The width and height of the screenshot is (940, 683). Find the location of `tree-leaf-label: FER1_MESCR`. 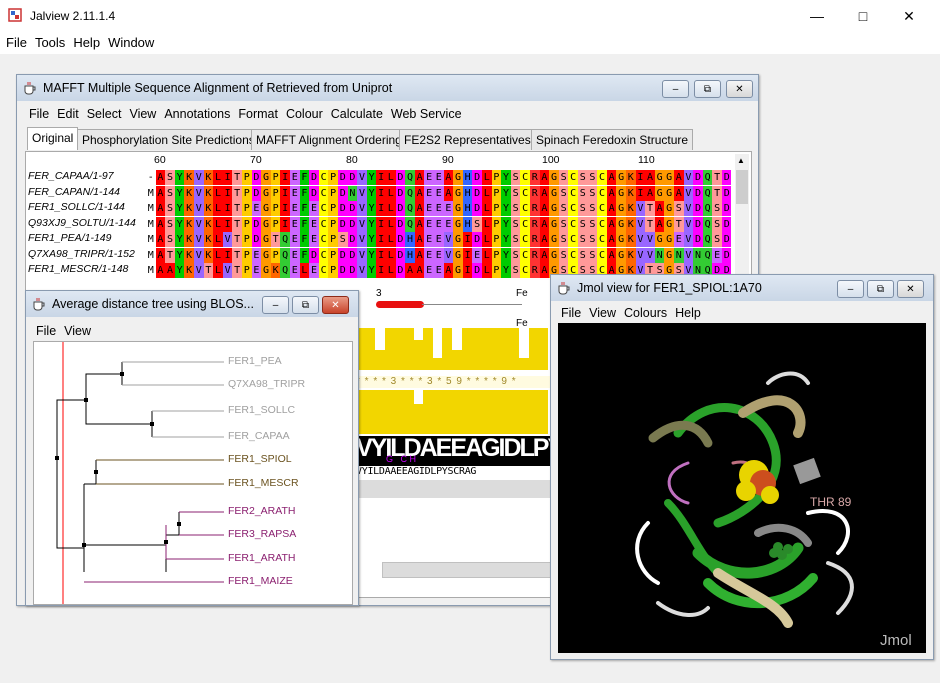

tree-leaf-label: FER1_MESCR is located at coordinates (263, 483).